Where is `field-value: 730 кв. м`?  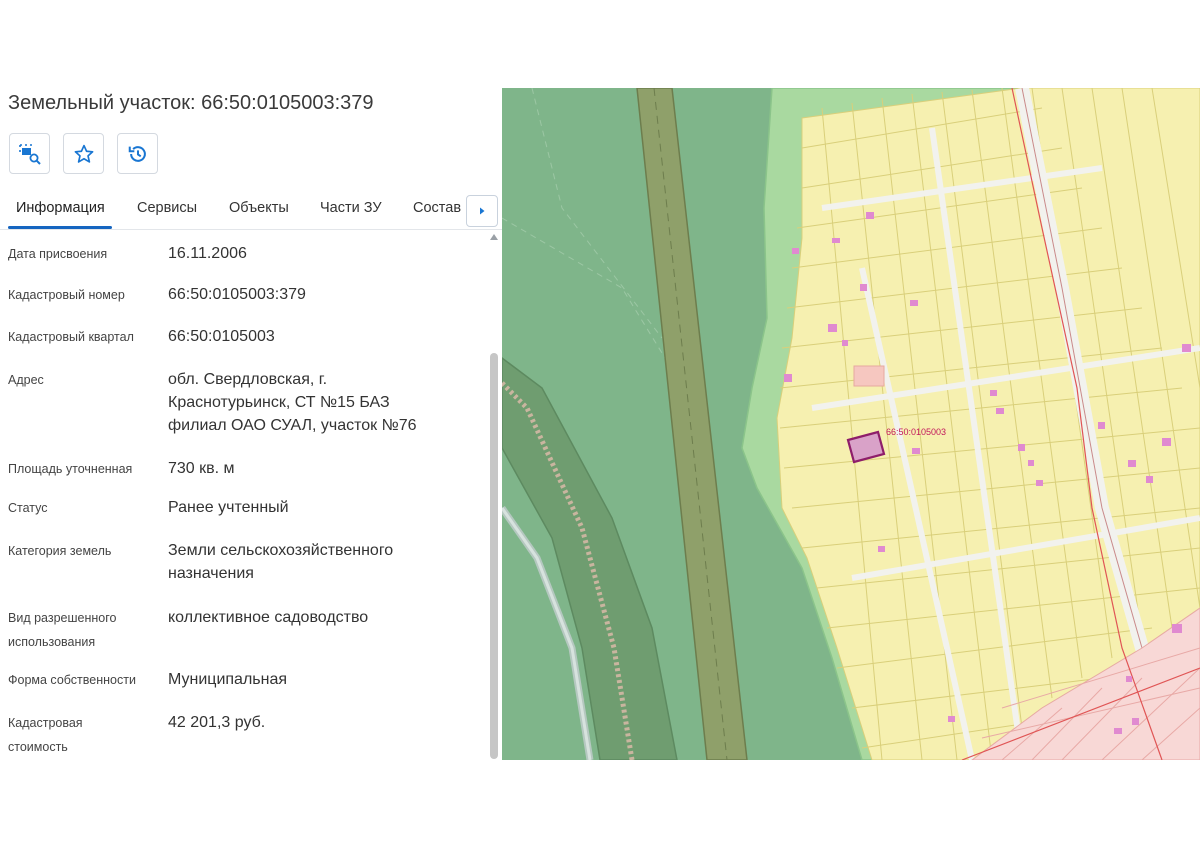 field-value: 730 кв. м is located at coordinates (201, 468).